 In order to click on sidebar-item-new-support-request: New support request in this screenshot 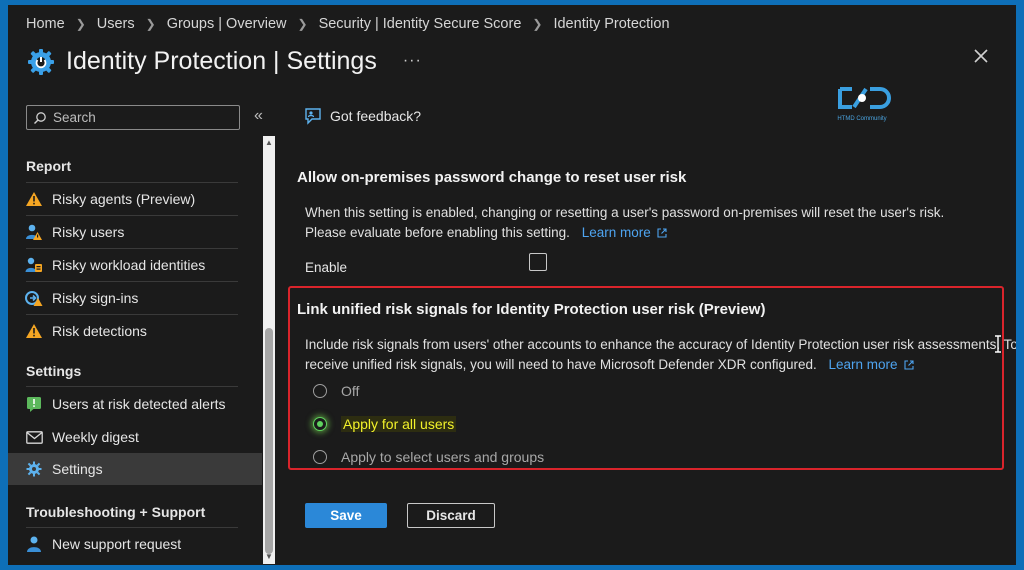, I will do `click(135, 544)`.